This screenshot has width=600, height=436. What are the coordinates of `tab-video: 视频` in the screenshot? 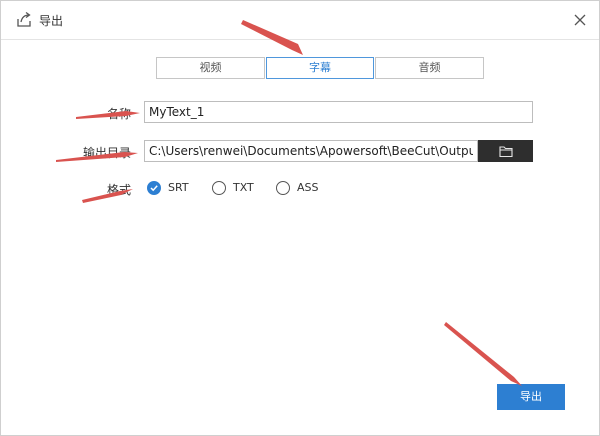 It's located at (210, 68).